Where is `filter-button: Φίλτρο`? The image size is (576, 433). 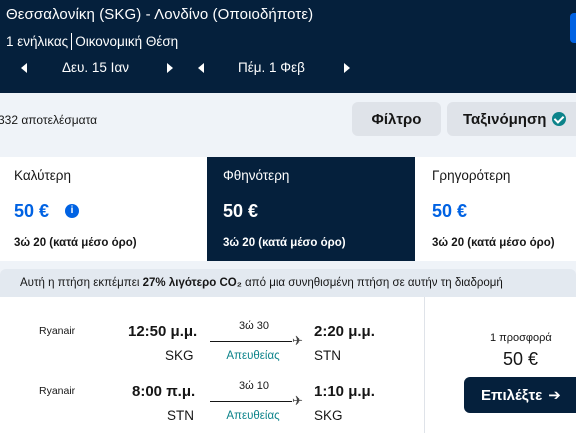 filter-button: Φίλτρο is located at coordinates (396, 119).